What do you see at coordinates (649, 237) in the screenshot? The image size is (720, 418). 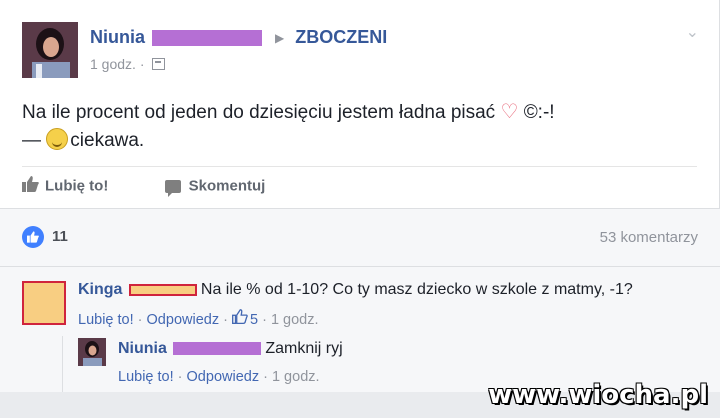 I see `comment-count: 53 komentarzy` at bounding box center [649, 237].